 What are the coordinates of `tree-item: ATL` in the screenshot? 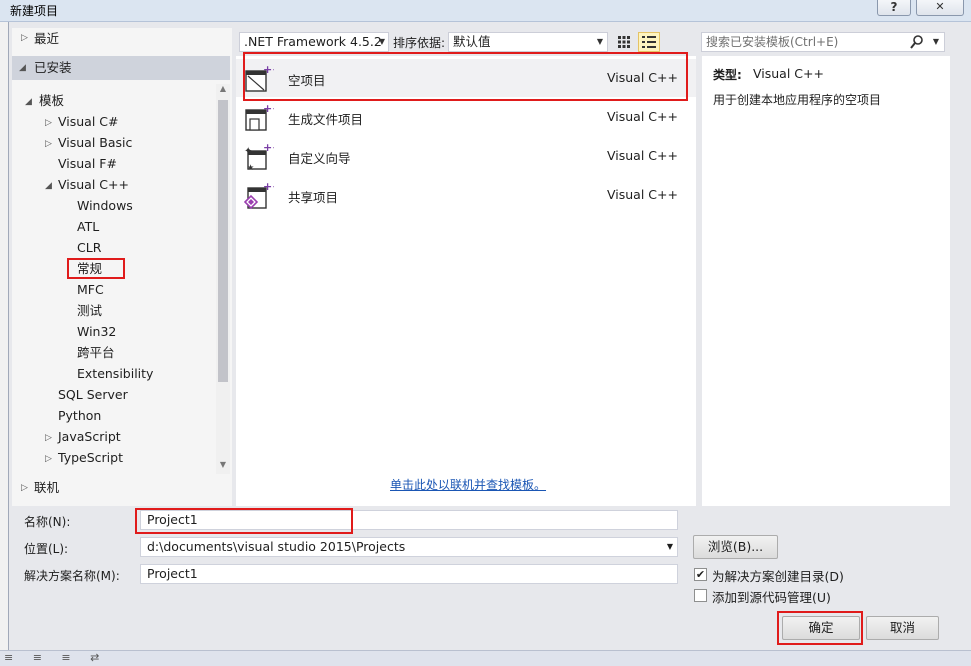 It's located at (88, 227).